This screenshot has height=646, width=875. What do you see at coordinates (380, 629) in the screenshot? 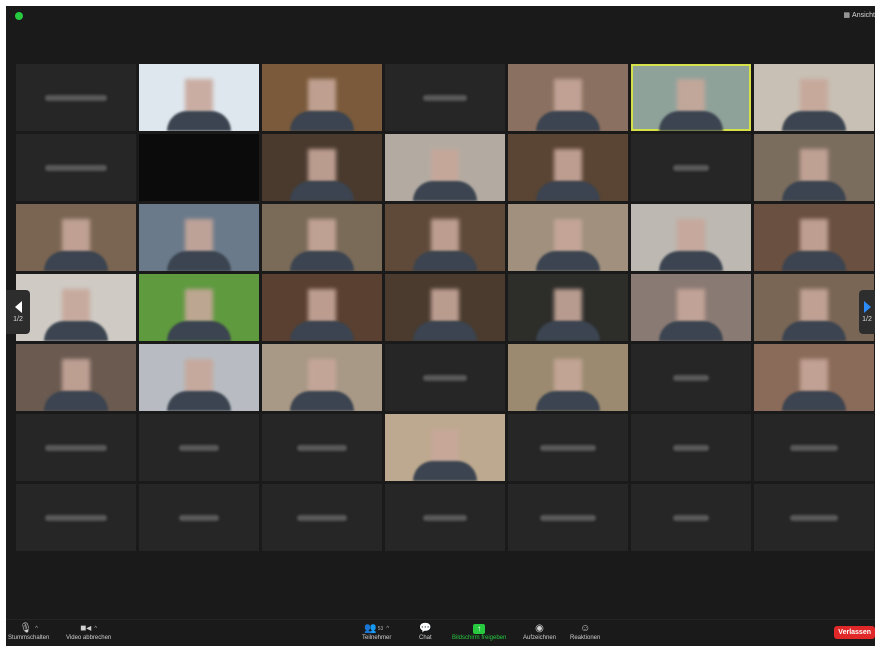
I see `participant-count: 53` at bounding box center [380, 629].